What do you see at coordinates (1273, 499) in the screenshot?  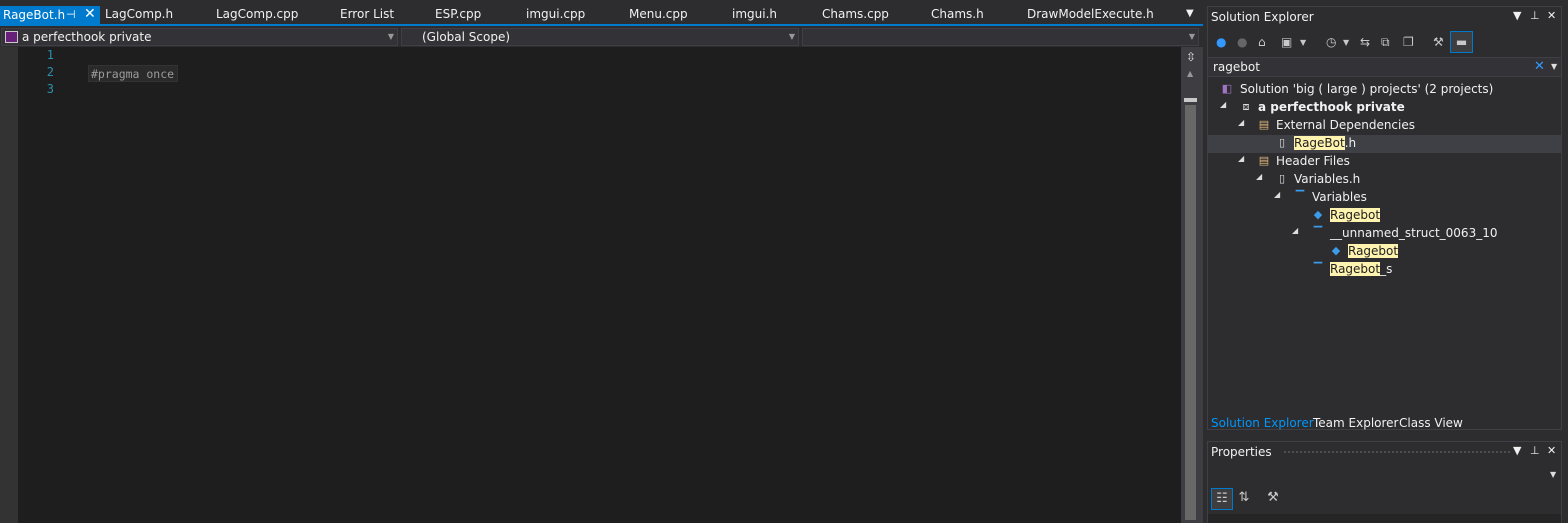 I see `property-pages-icon: ⚒` at bounding box center [1273, 499].